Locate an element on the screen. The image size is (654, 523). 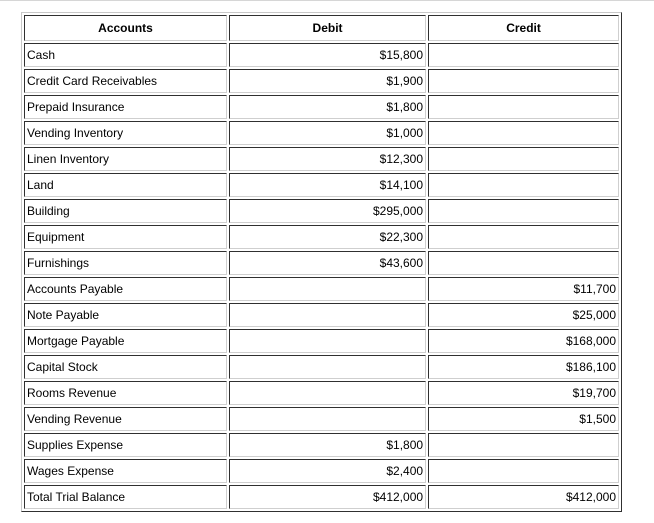
credit-cell: $11,700 is located at coordinates (523, 289).